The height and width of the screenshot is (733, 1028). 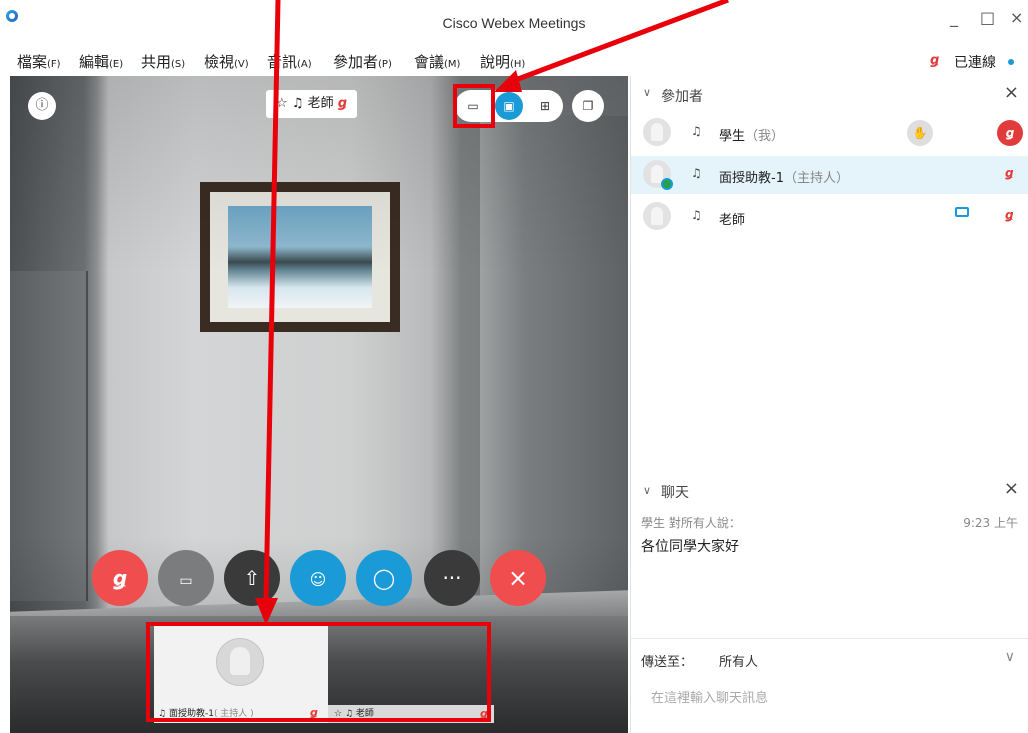 I want to click on menu-view: 檢視(V), so click(x=226, y=61).